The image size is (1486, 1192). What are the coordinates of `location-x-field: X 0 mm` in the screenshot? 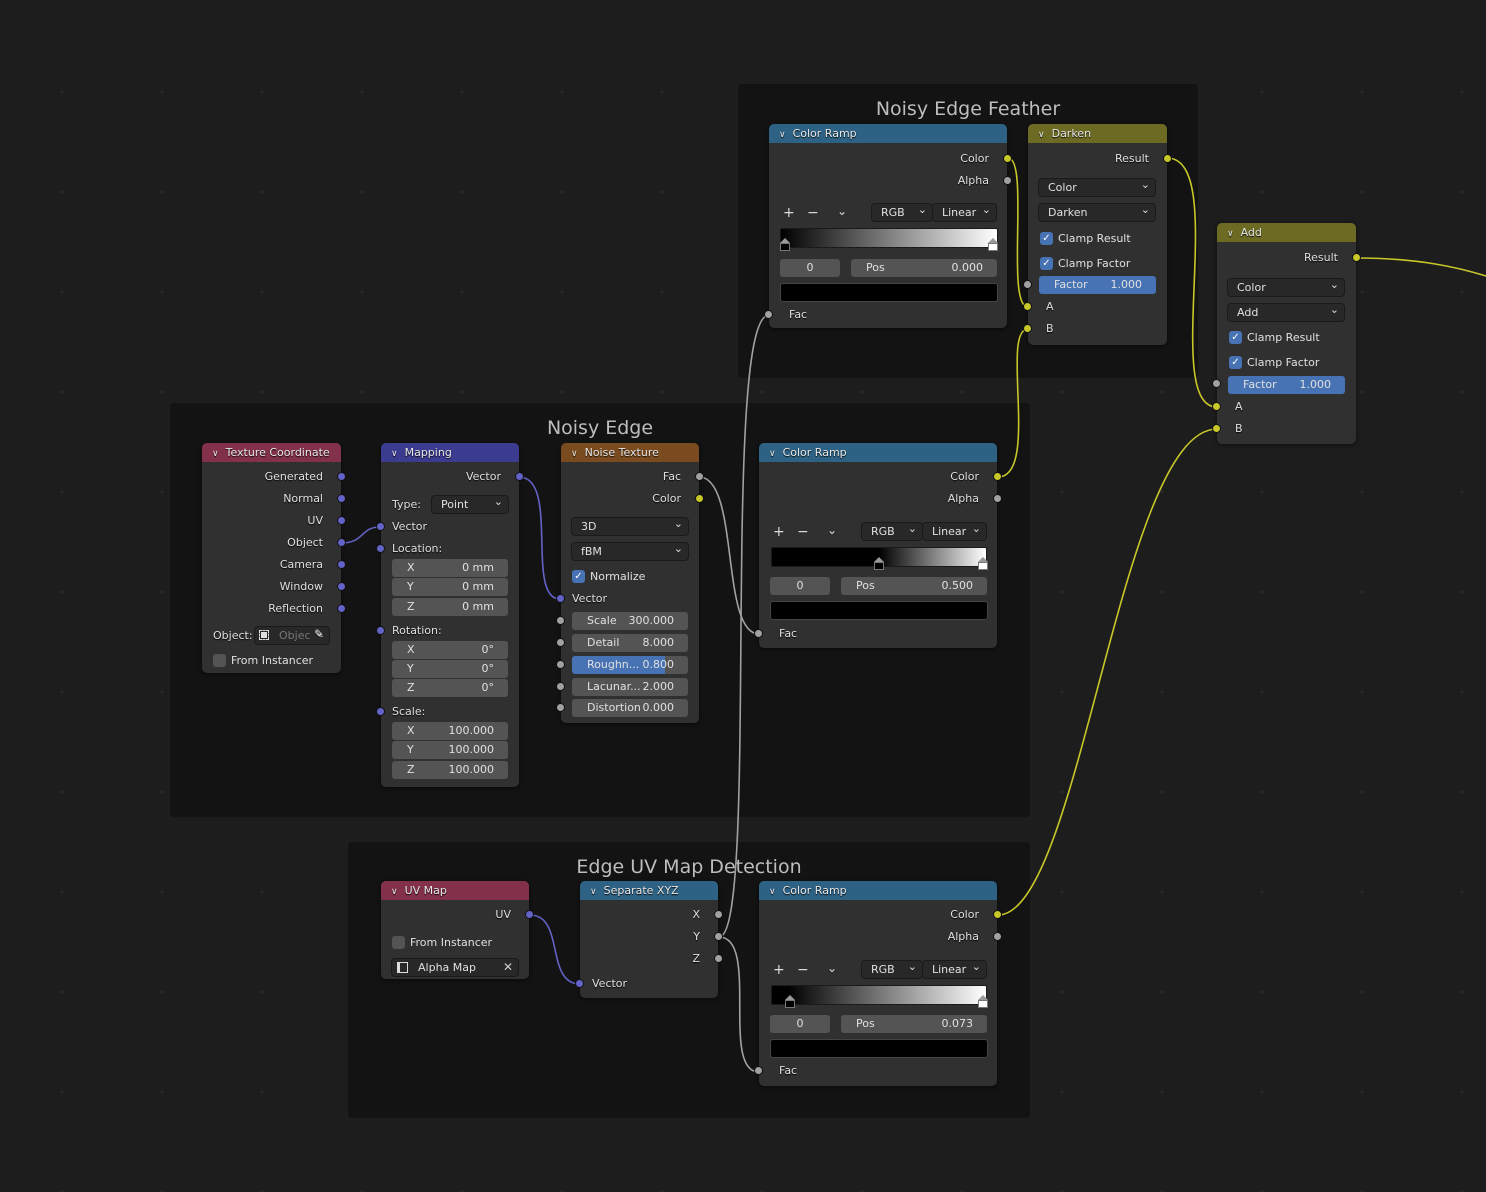 It's located at (450, 568).